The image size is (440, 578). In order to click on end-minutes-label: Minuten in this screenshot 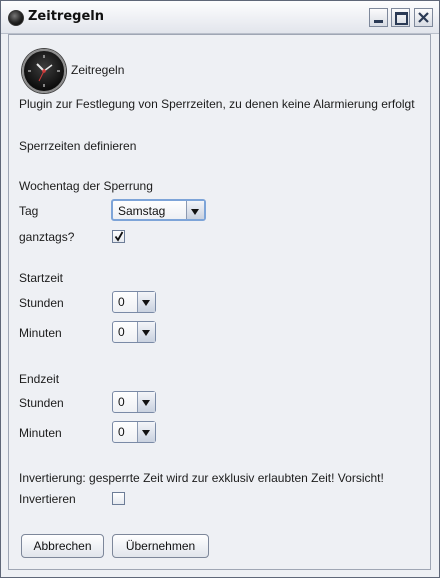, I will do `click(40, 433)`.